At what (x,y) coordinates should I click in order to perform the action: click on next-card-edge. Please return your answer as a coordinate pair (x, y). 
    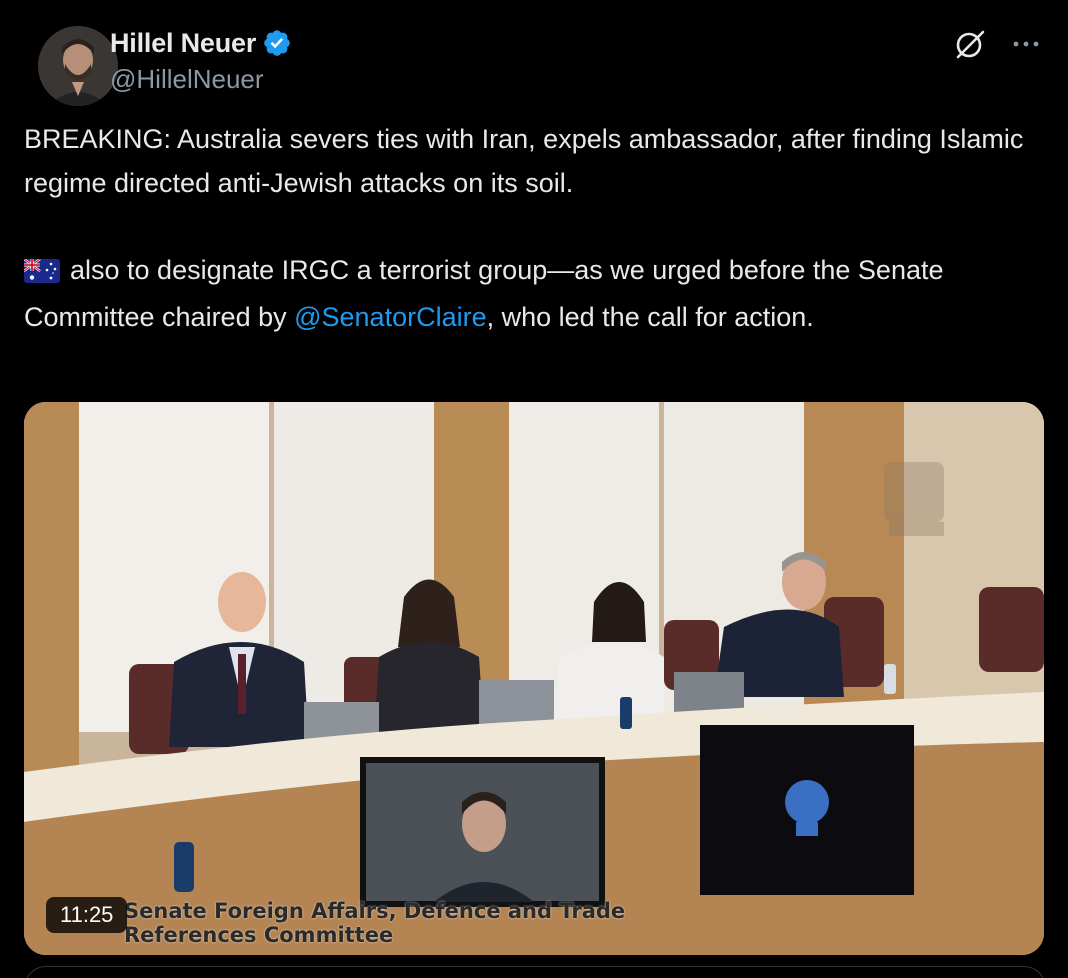
    Looking at the image, I should click on (535, 972).